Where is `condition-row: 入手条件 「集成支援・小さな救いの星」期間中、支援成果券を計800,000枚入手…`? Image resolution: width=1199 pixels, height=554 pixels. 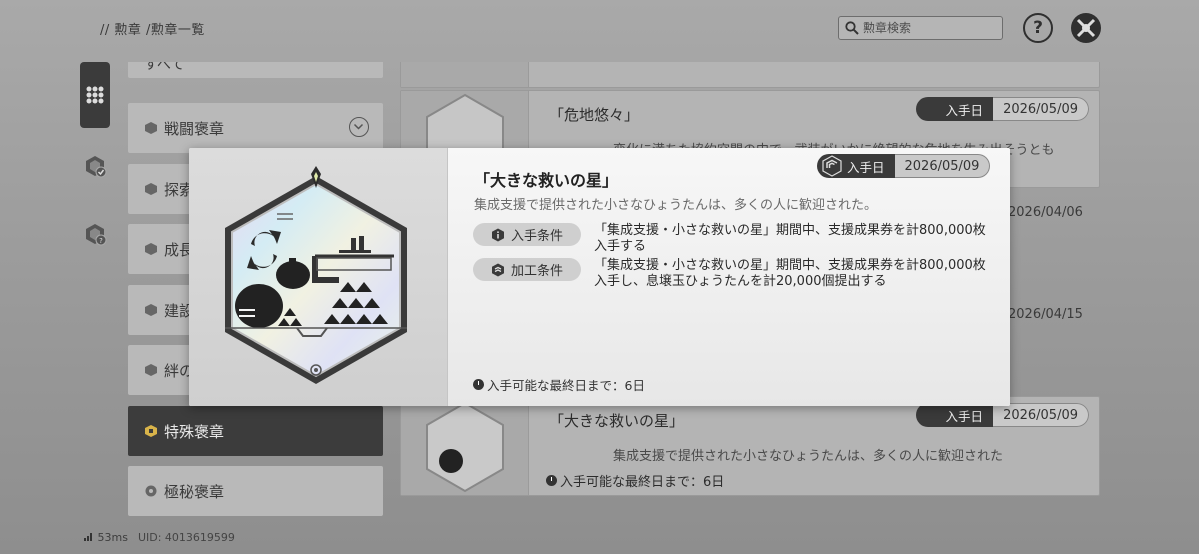
condition-row: 入手条件 「集成支援・小さな救いの星」期間中、支援成果券を計800,000枚入手… is located at coordinates (733, 239).